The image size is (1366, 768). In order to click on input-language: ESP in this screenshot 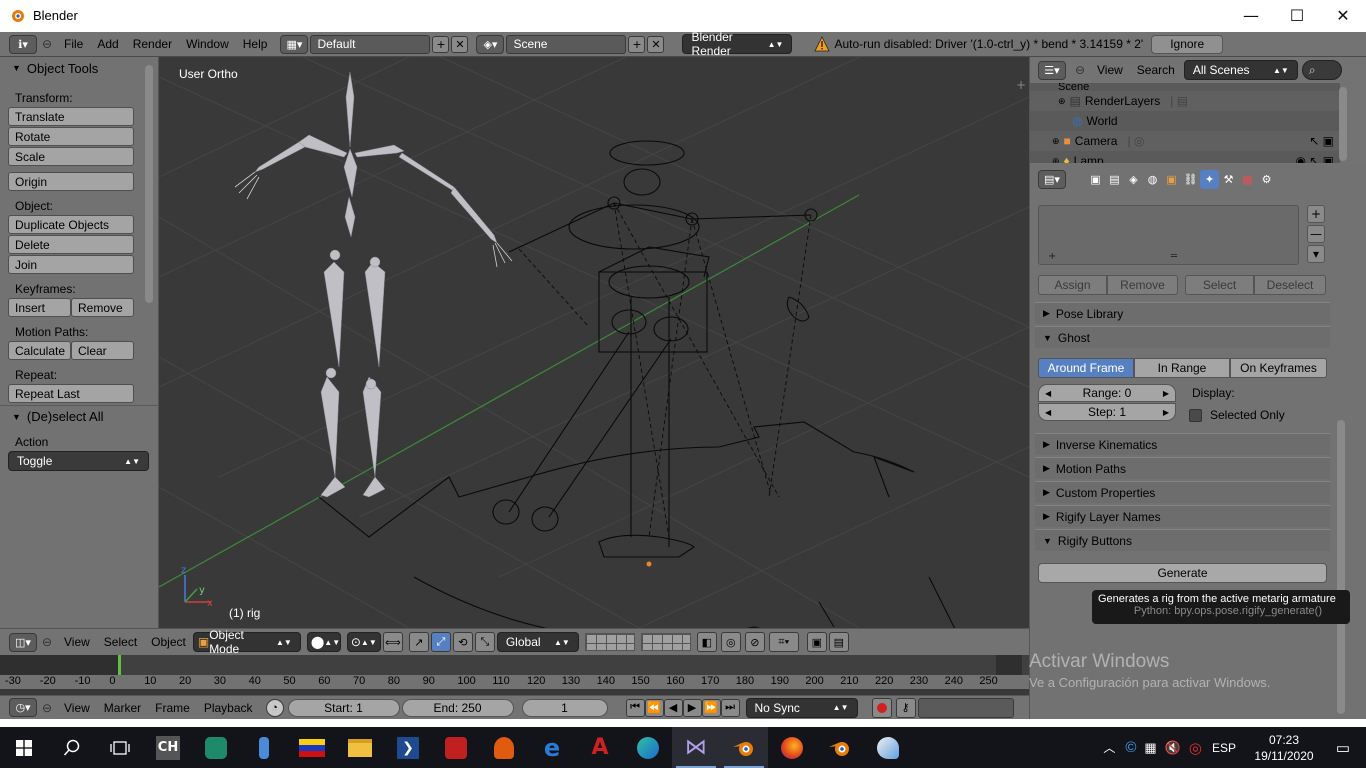, I will do `click(1224, 748)`.